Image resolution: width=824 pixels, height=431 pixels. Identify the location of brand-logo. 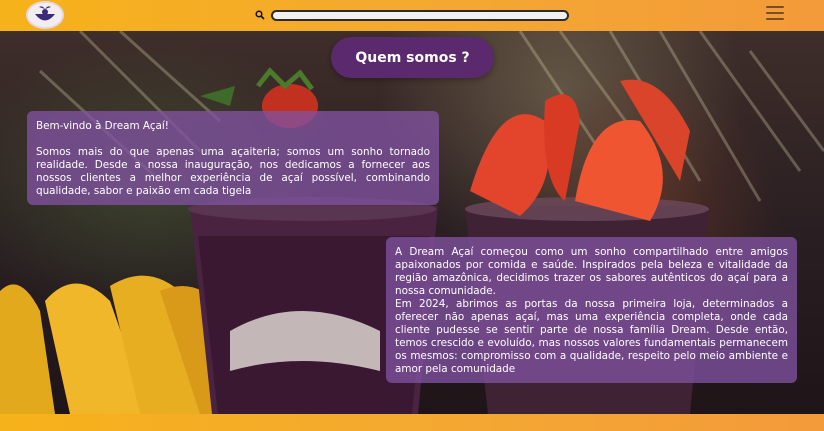
(45, 15).